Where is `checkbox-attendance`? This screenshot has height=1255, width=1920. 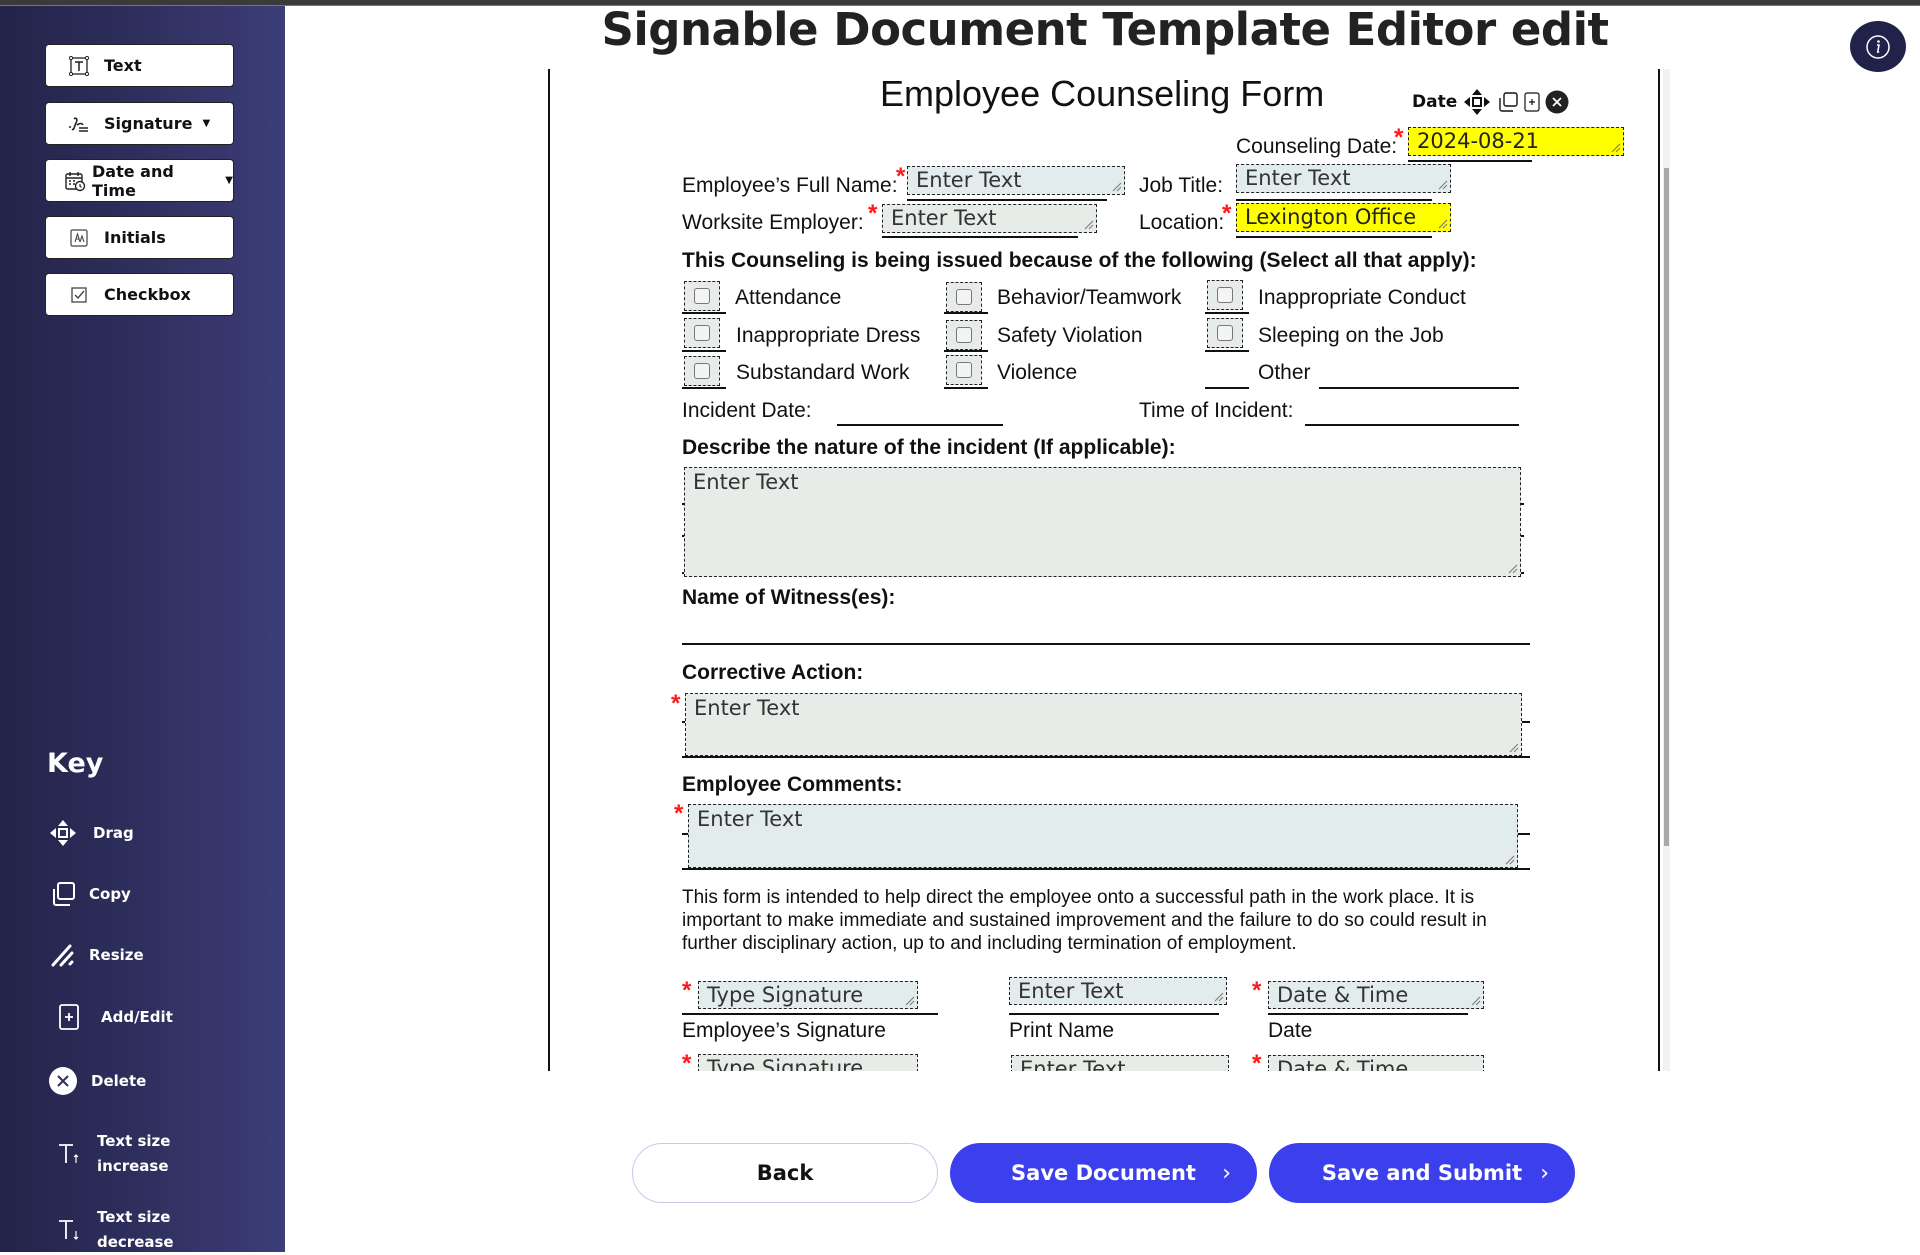
checkbox-attendance is located at coordinates (702, 296).